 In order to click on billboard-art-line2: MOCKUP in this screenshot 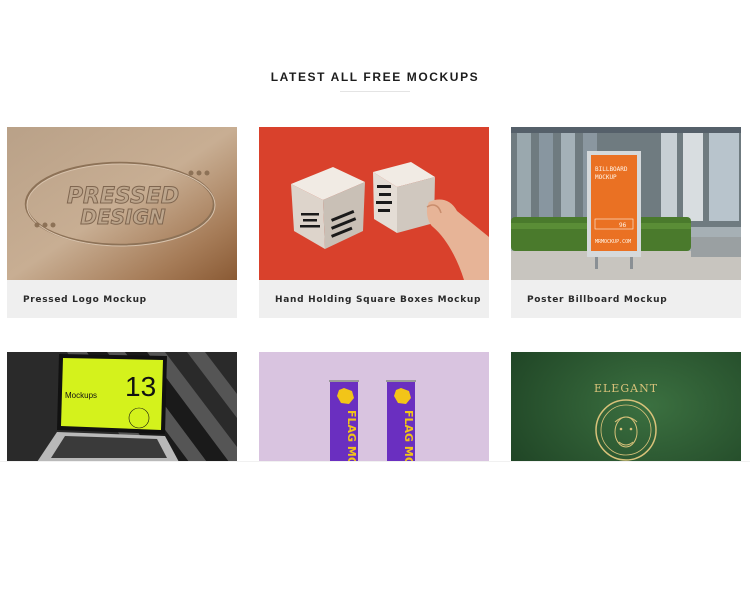, I will do `click(606, 177)`.